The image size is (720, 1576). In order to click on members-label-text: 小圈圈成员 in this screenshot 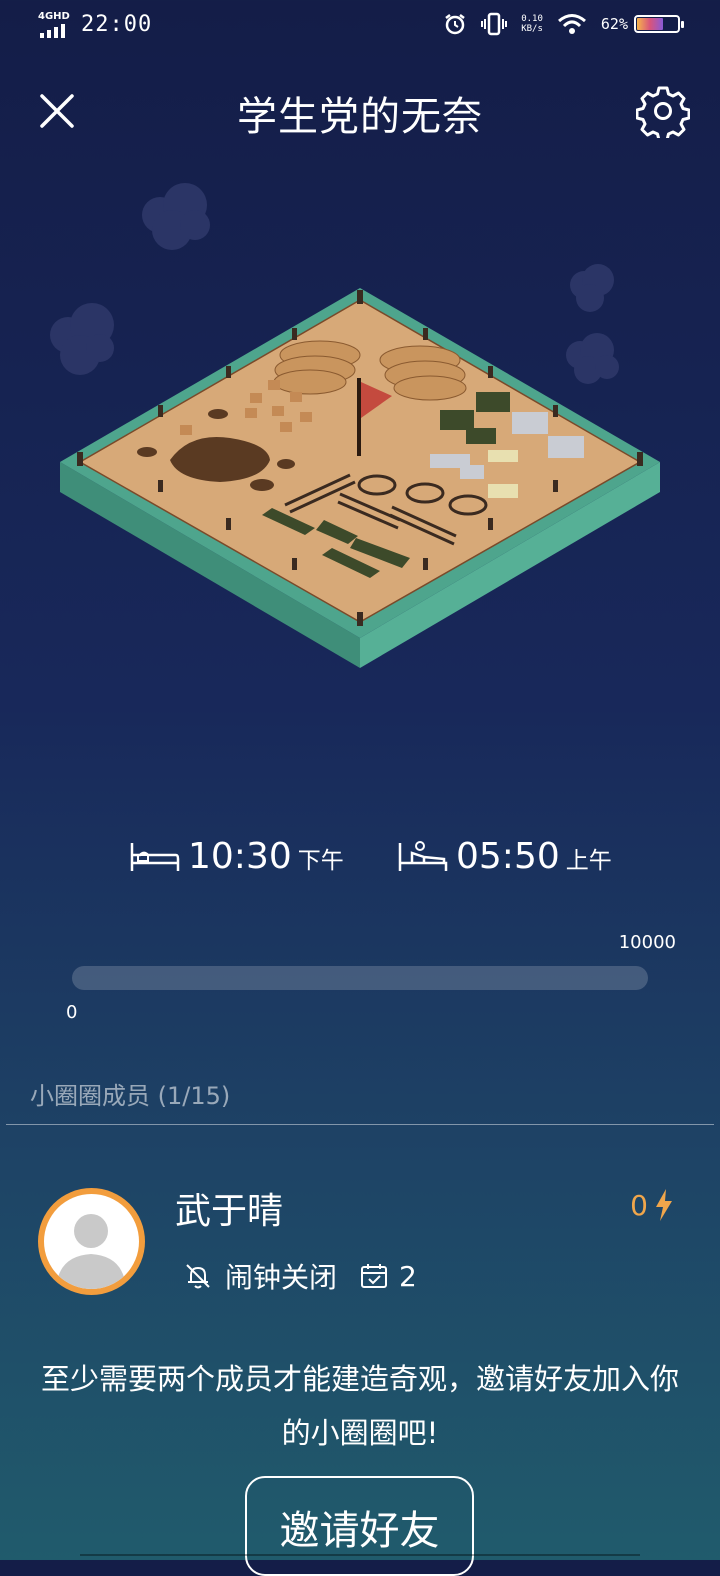, I will do `click(90, 1096)`.